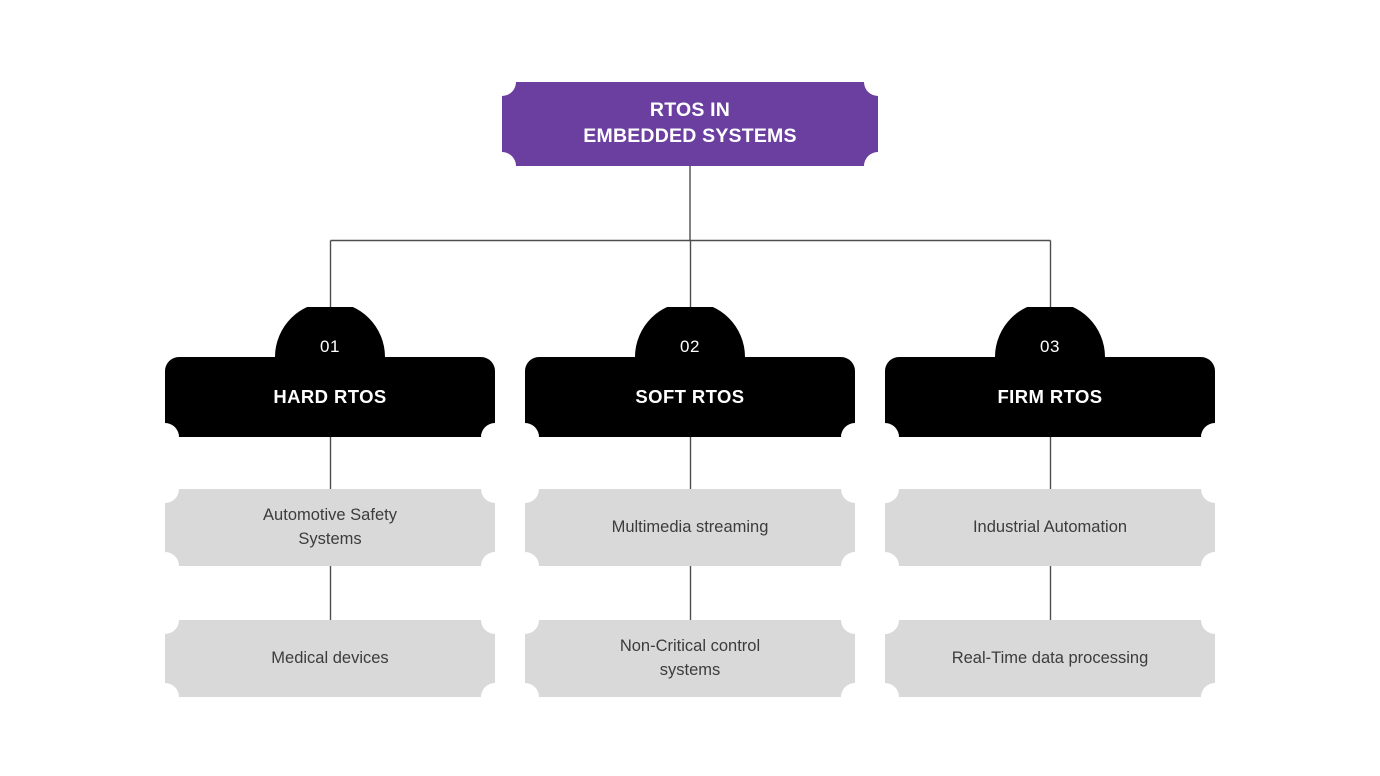 This screenshot has width=1380, height=776. I want to click on branch-node-soft-rtos: 02 SOFT RTOS, so click(690, 372).